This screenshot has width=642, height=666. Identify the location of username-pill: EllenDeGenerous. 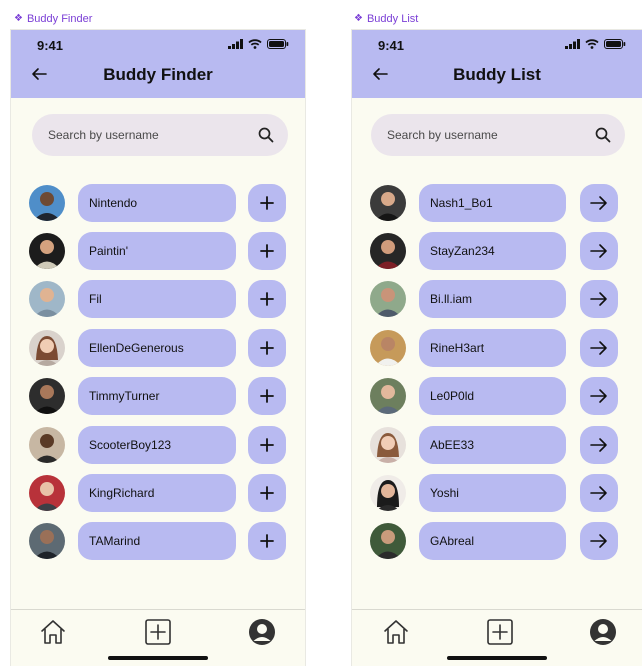
(157, 348).